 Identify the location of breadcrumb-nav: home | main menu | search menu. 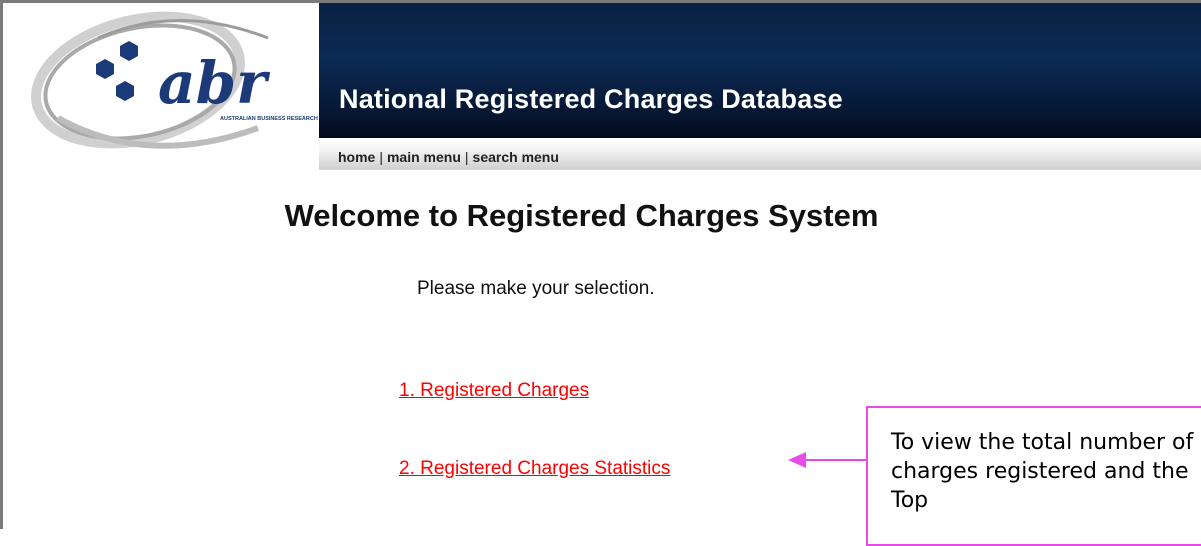
(448, 157).